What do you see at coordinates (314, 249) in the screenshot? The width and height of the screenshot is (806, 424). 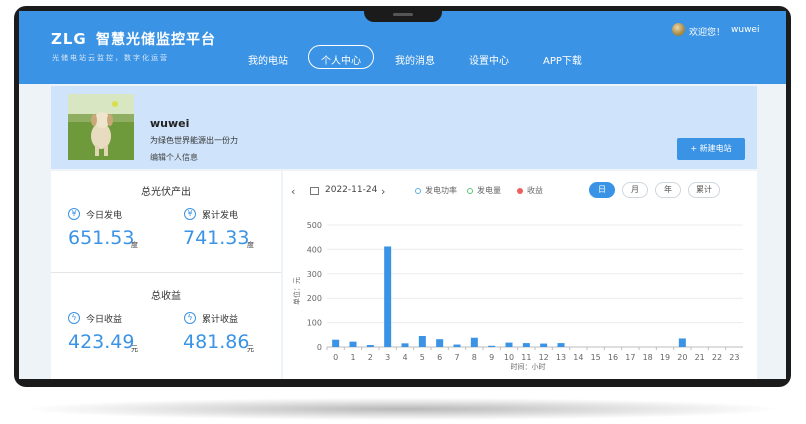 I see `y-tick-label: 400` at bounding box center [314, 249].